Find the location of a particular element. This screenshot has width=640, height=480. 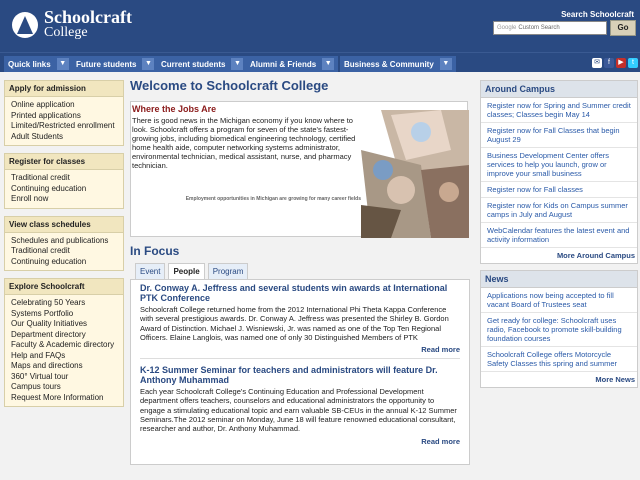

college-logo: Schoolcraft College is located at coordinates (72, 23).